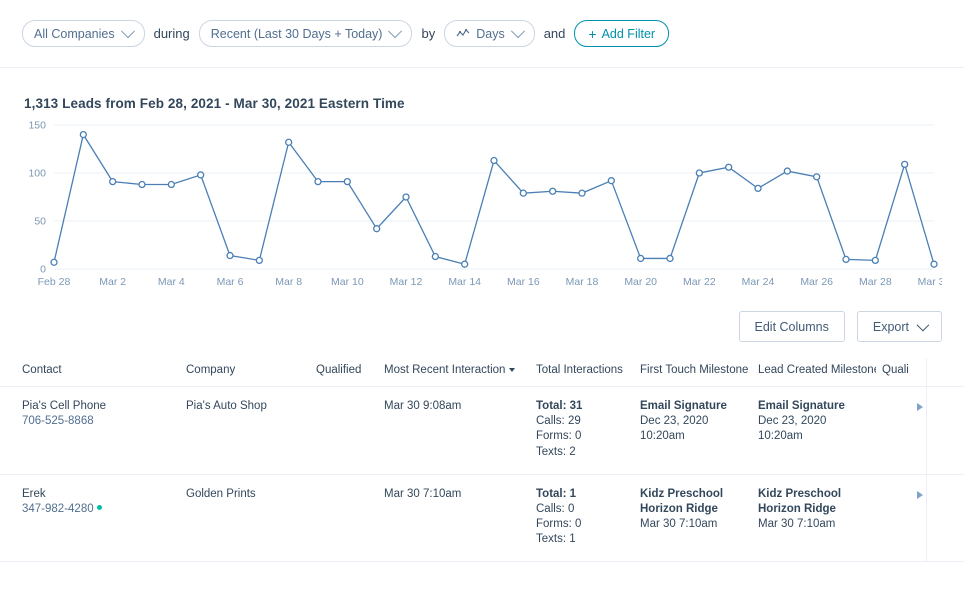  I want to click on date-range-label: Recent (Last 30 Days + Today), so click(296, 33).